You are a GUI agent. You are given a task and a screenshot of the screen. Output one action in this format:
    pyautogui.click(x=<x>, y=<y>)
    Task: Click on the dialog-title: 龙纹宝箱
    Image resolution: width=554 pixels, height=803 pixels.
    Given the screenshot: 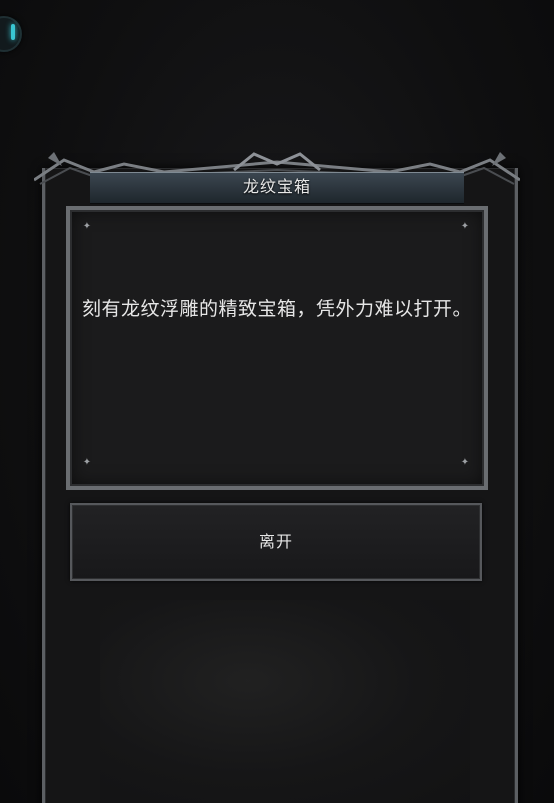 What is the action you would take?
    pyautogui.click(x=276, y=186)
    